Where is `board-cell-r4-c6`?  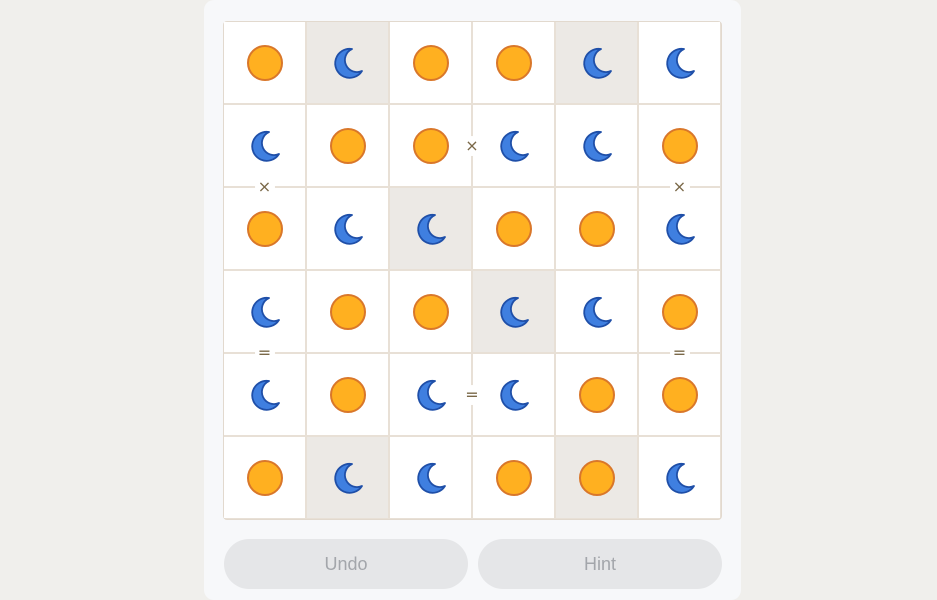 board-cell-r4-c6 is located at coordinates (679, 311).